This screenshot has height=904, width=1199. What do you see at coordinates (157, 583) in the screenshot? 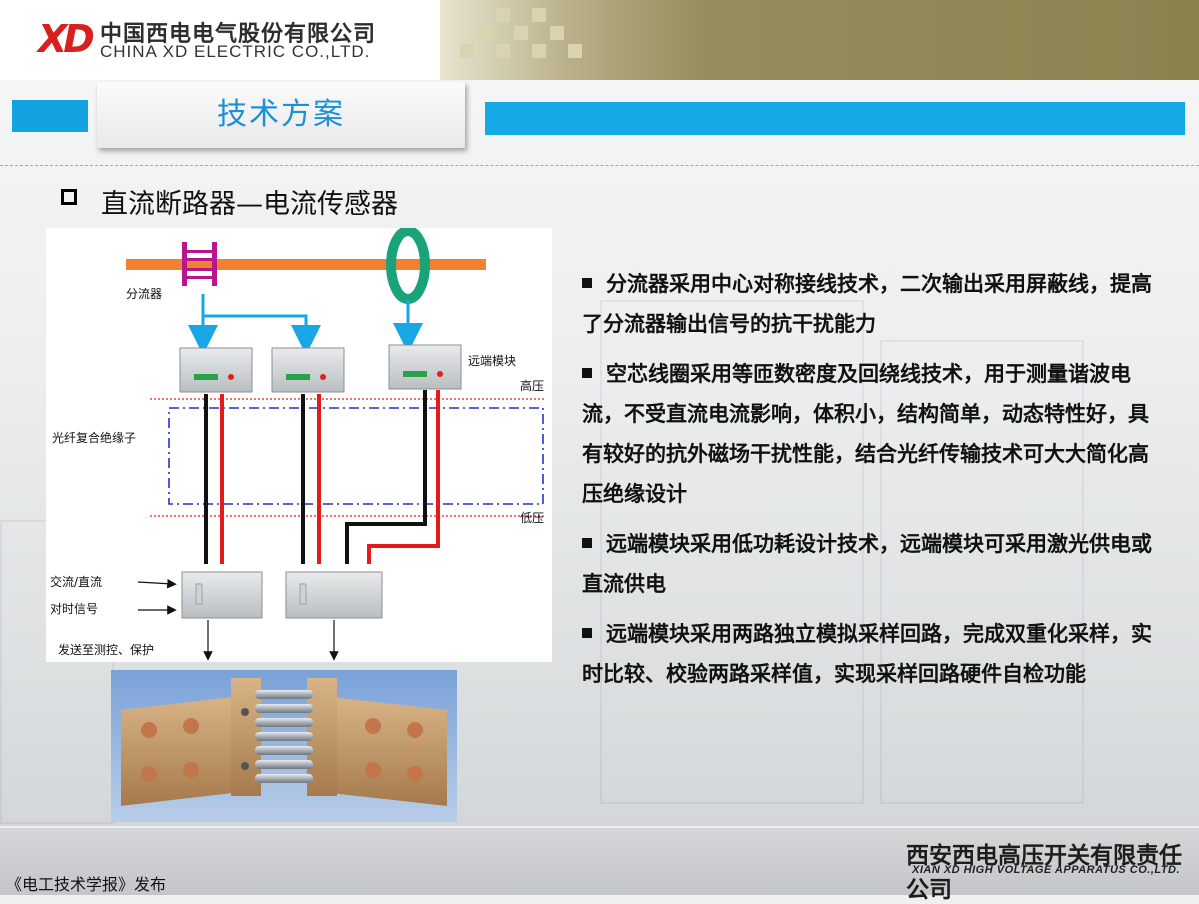
I see `input-arrow` at bounding box center [157, 583].